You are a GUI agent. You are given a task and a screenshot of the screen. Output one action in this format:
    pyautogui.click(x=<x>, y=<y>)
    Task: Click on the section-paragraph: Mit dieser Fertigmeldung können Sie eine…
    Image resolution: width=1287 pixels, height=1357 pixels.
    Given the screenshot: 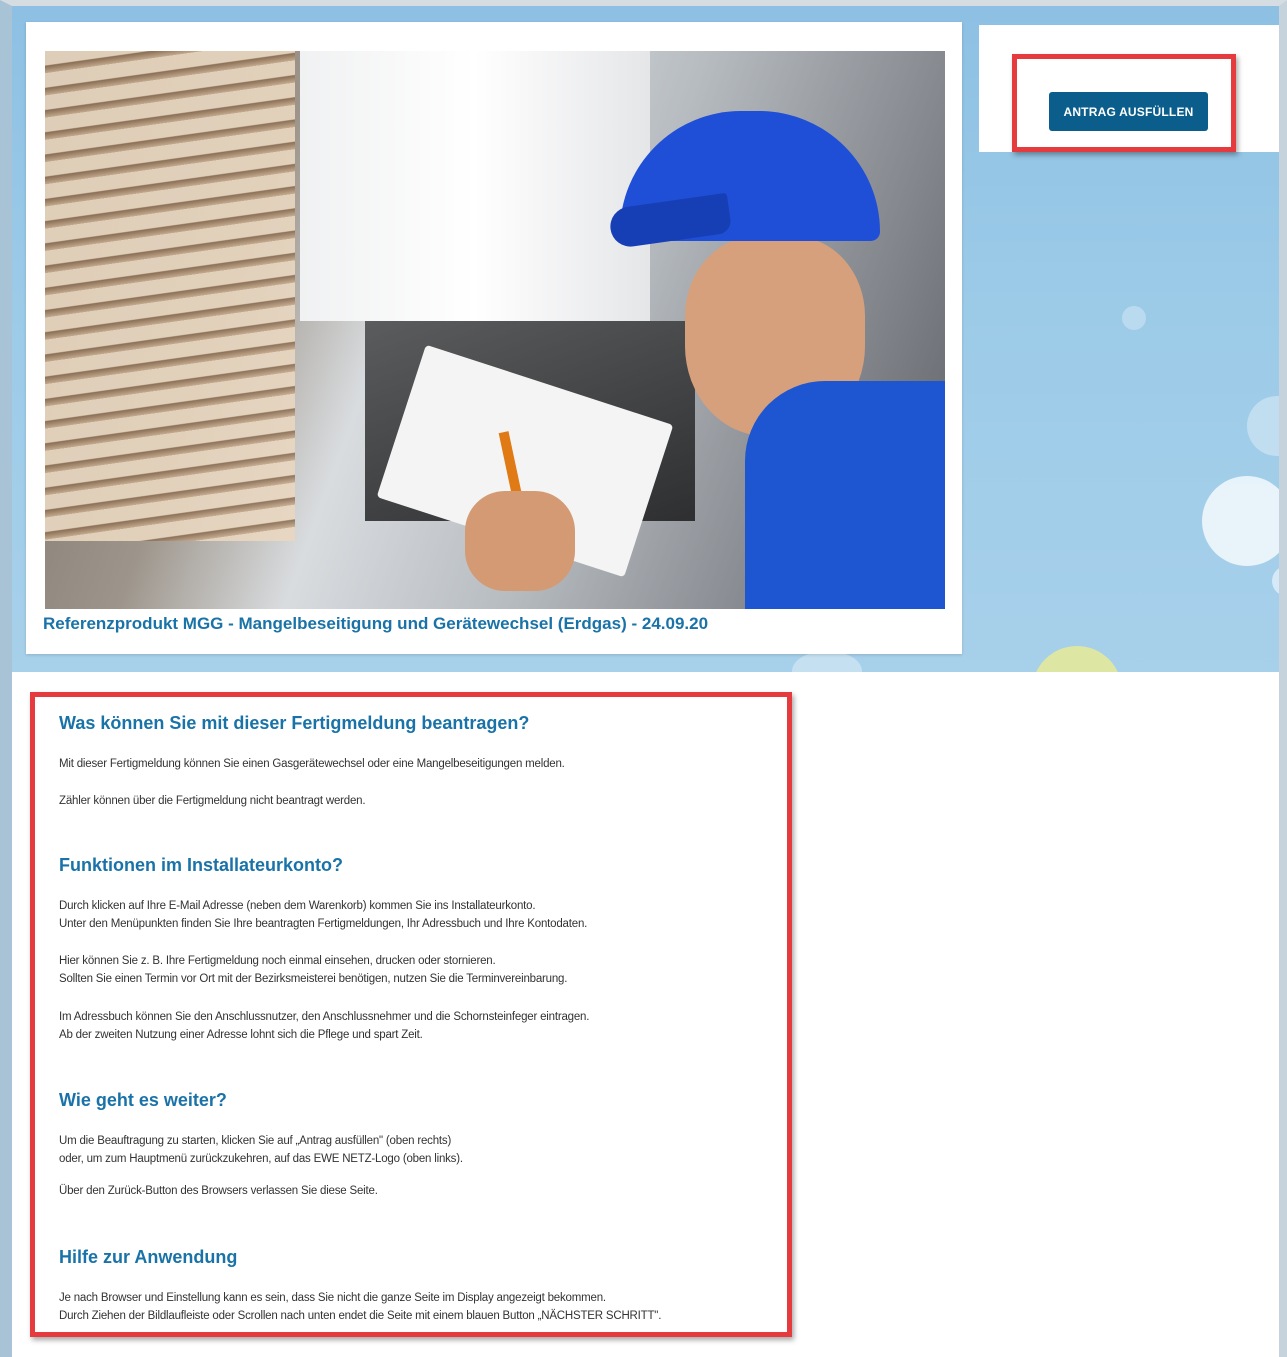 What is the action you would take?
    pyautogui.click(x=312, y=764)
    